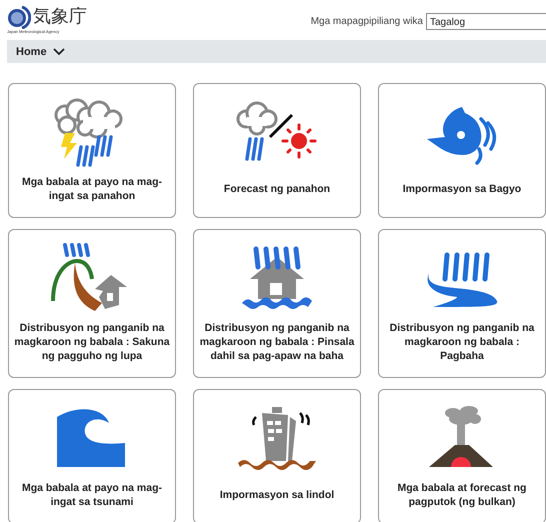 Image resolution: width=546 pixels, height=522 pixels. What do you see at coordinates (366, 21) in the screenshot?
I see `language-label: Mga mapagpipiliang wika` at bounding box center [366, 21].